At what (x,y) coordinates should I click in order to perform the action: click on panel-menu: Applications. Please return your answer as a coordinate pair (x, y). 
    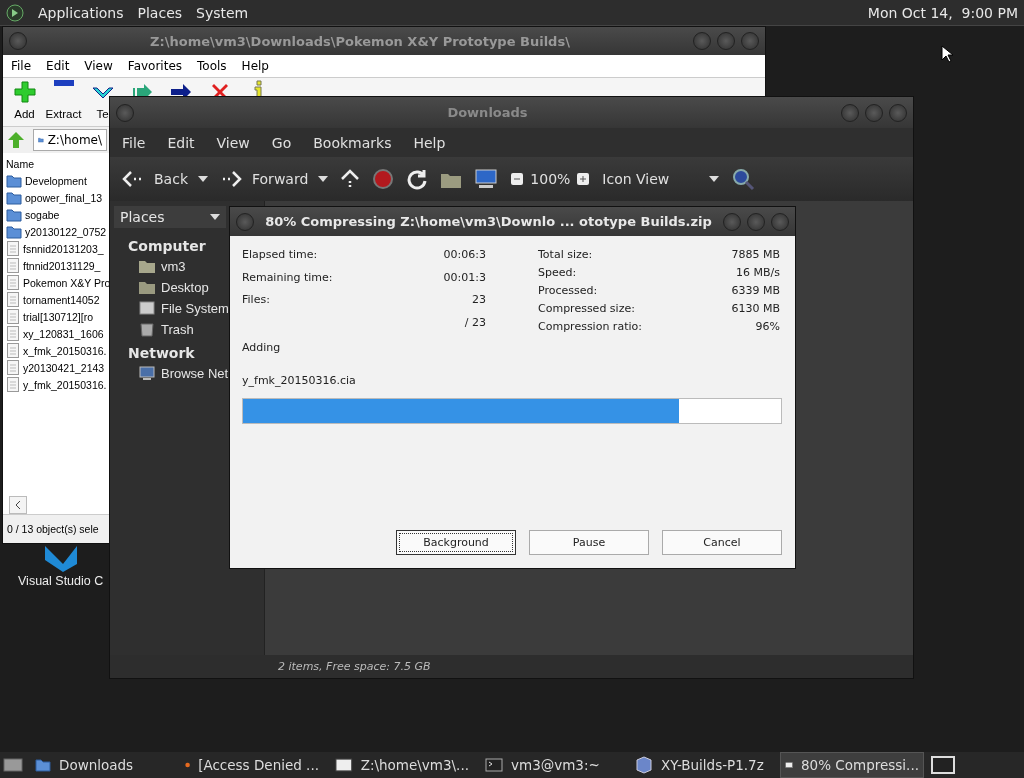
    Looking at the image, I should click on (81, 12).